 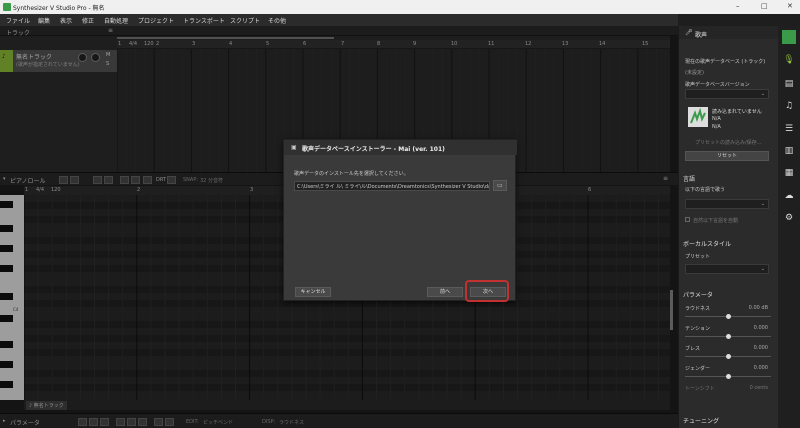 I want to click on param-name: テンション, so click(x=698, y=329).